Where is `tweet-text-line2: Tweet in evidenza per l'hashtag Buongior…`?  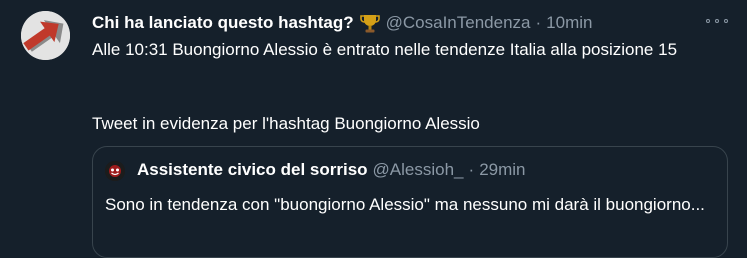
tweet-text-line2: Tweet in evidenza per l'hashtag Buongior… is located at coordinates (286, 123).